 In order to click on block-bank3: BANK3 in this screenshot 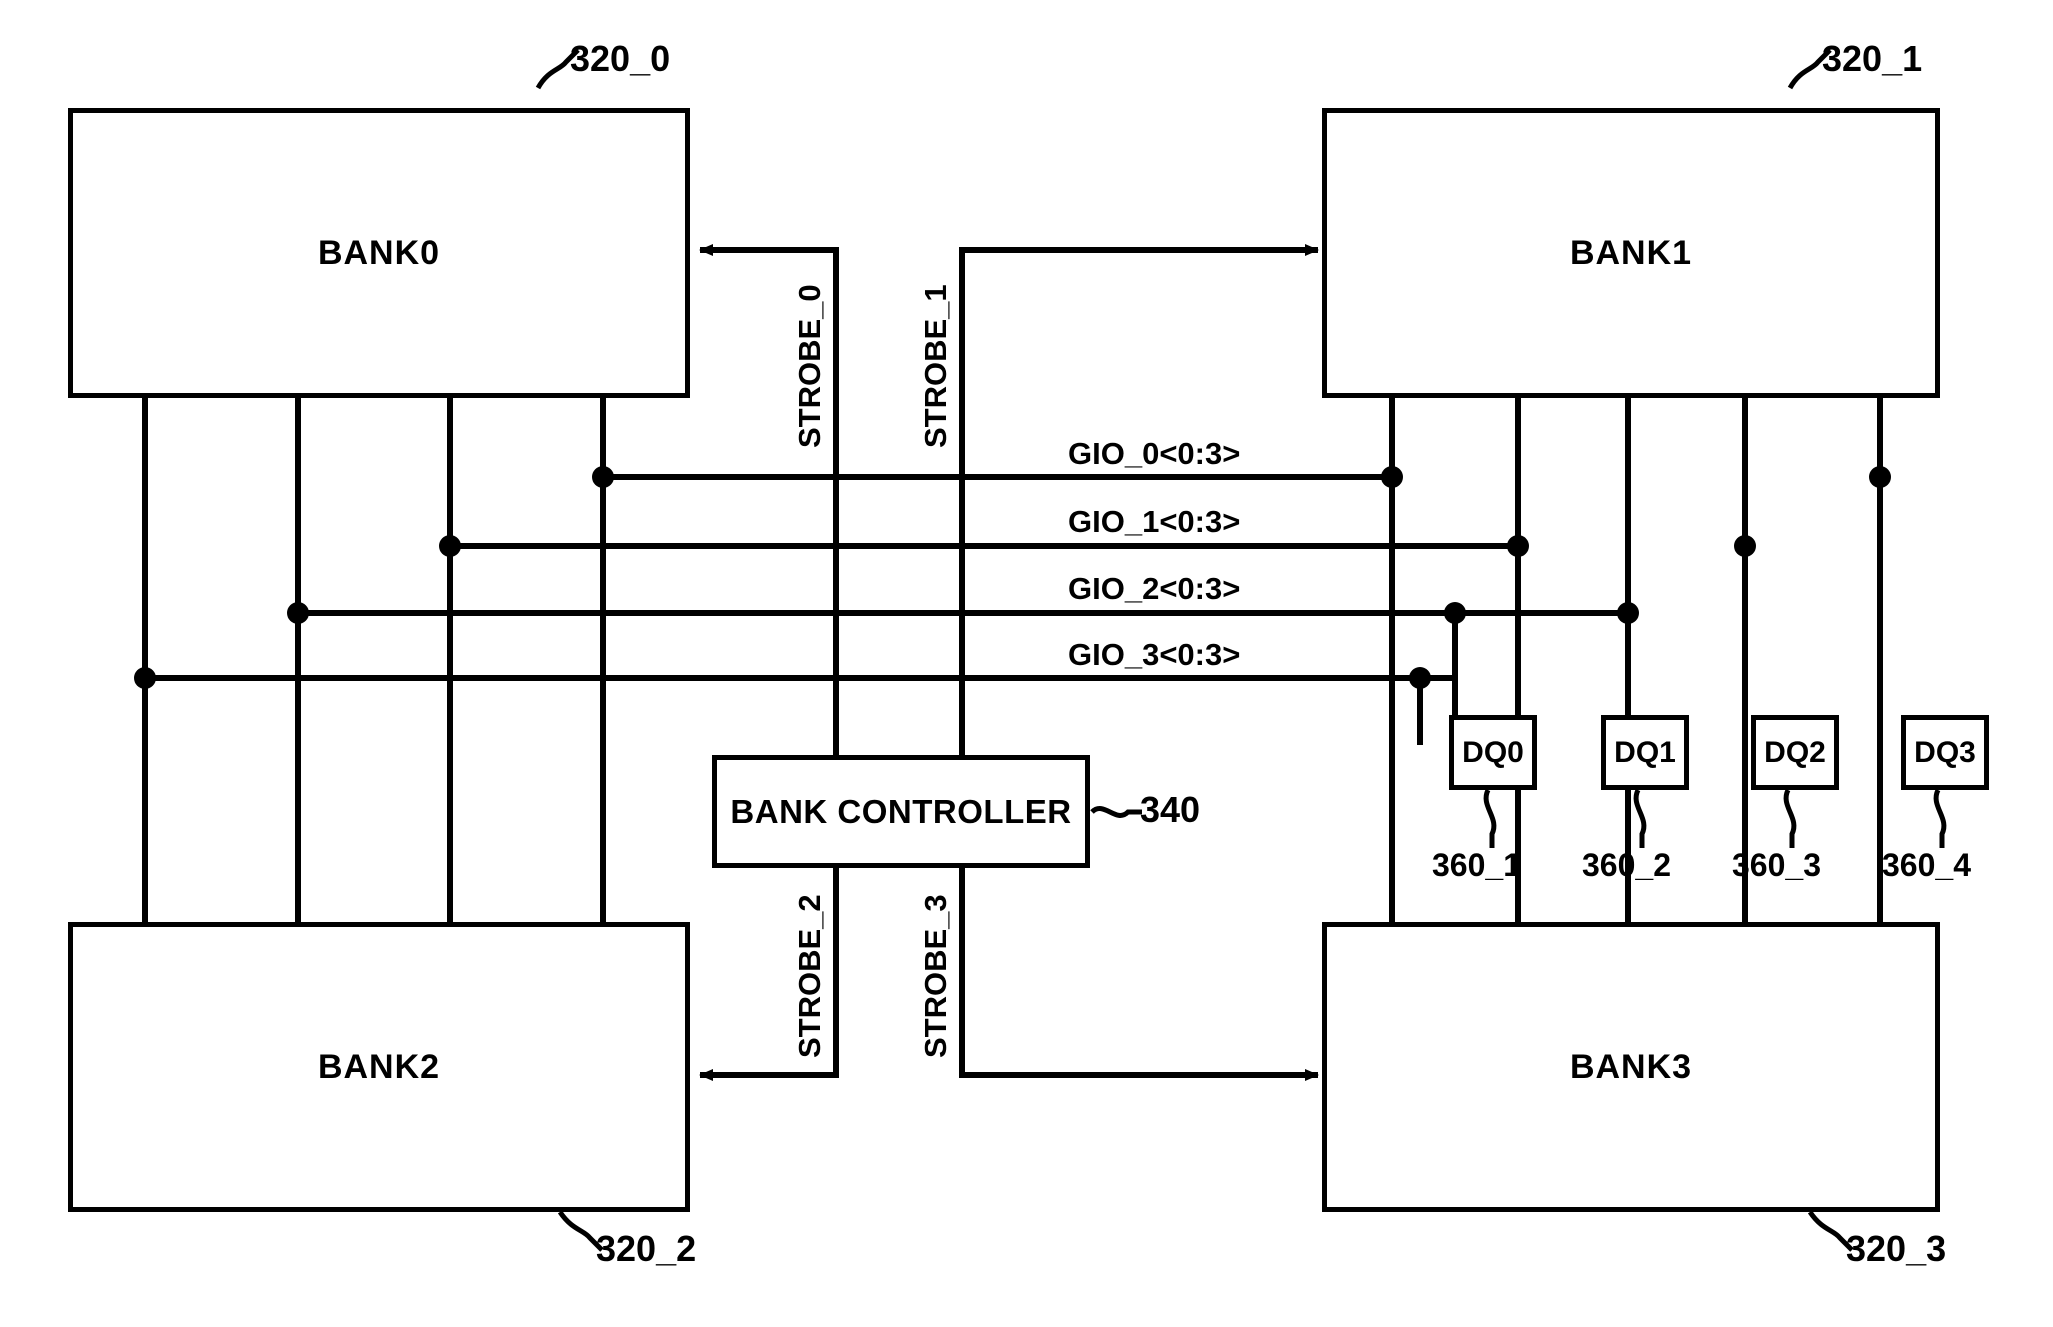, I will do `click(1631, 1067)`.